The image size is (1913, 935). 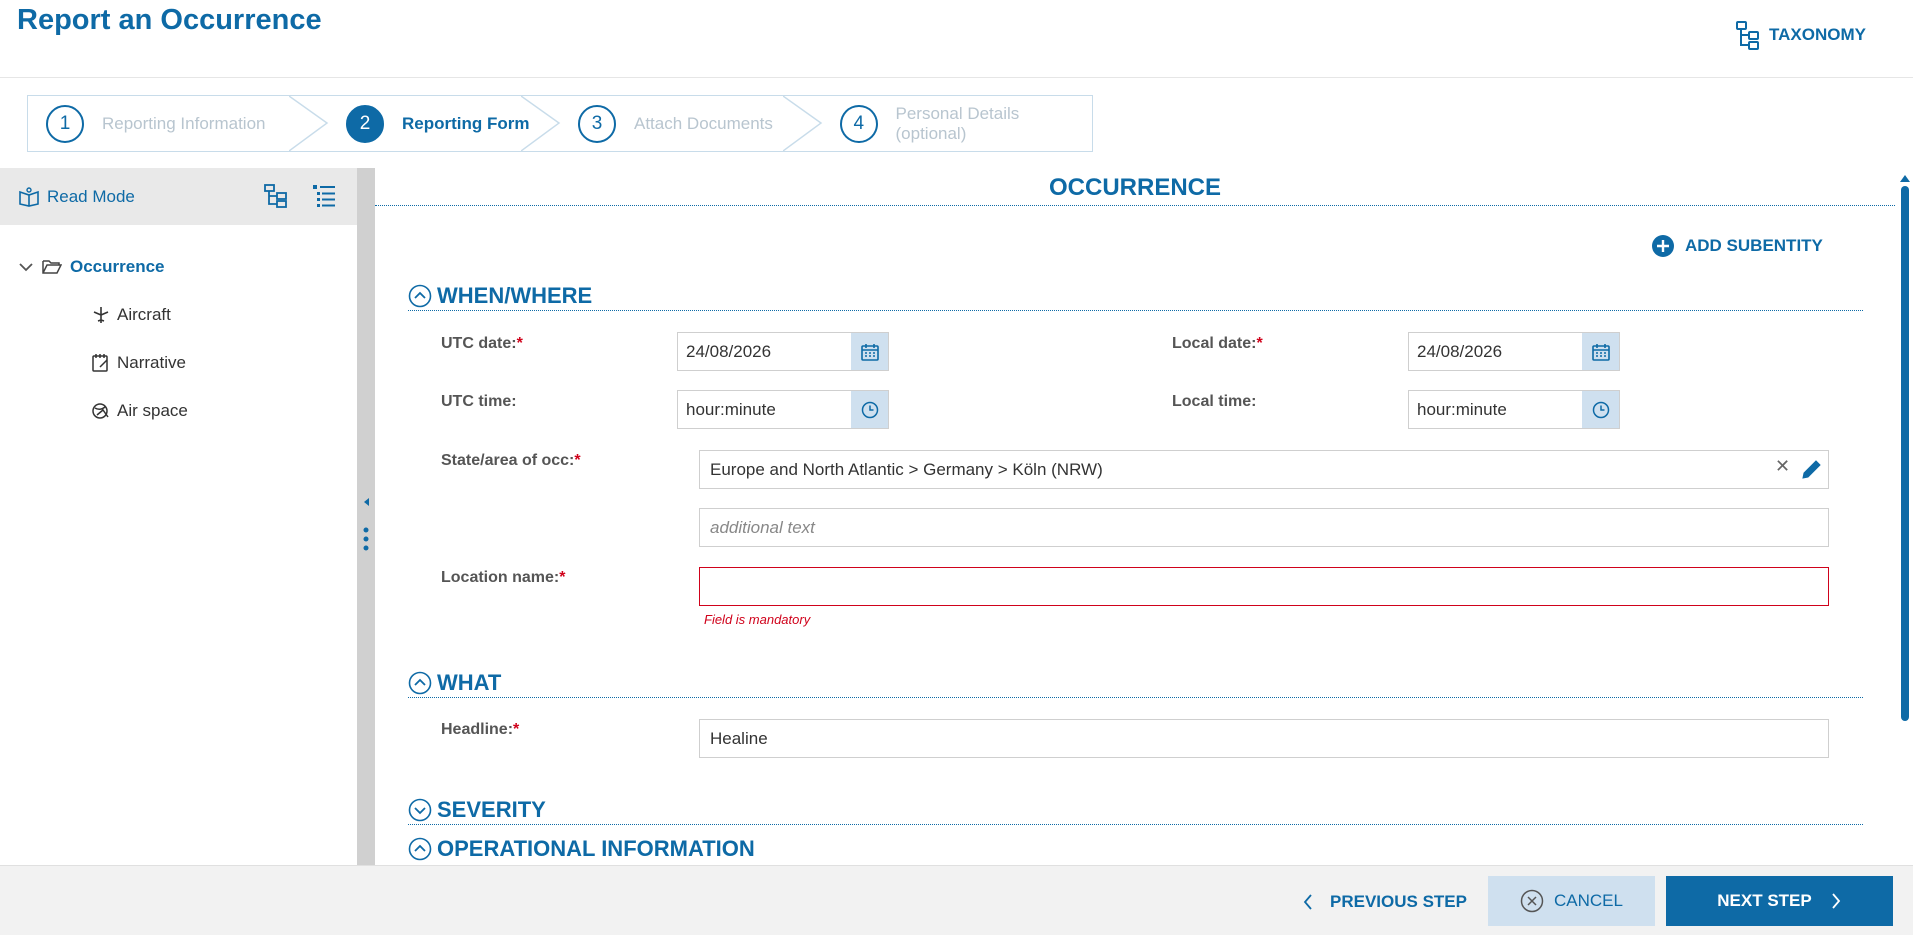 What do you see at coordinates (1135, 296) in the screenshot?
I see `group-when-where: WHEN/WHERE` at bounding box center [1135, 296].